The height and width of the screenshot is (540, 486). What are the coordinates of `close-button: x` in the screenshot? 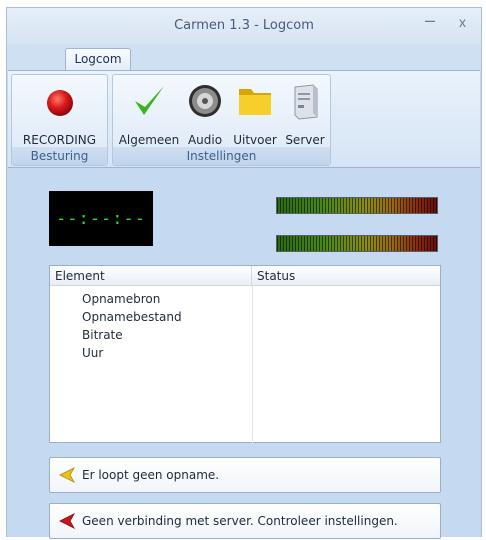 It's located at (462, 22).